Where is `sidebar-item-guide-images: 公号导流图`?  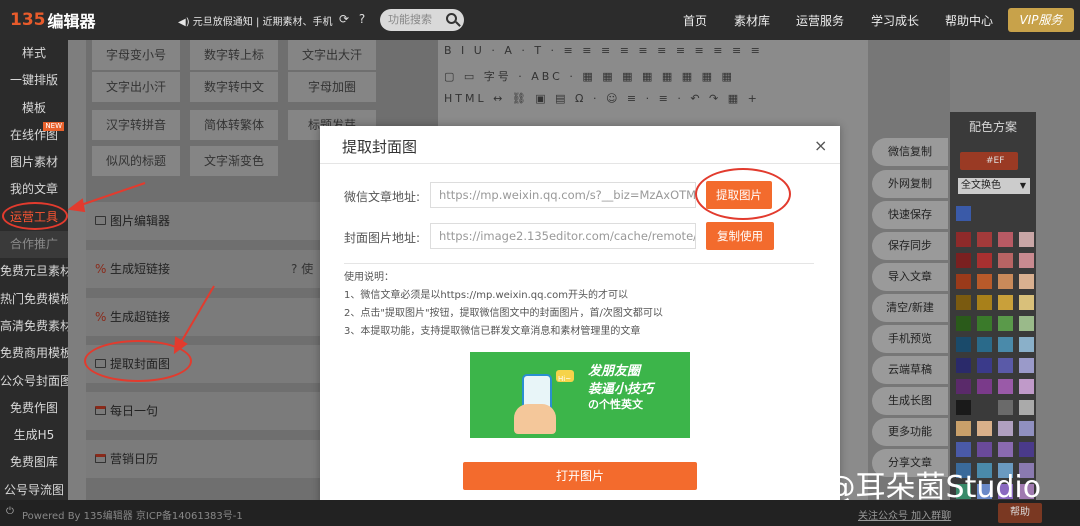 sidebar-item-guide-images: 公号导流图 is located at coordinates (34, 488).